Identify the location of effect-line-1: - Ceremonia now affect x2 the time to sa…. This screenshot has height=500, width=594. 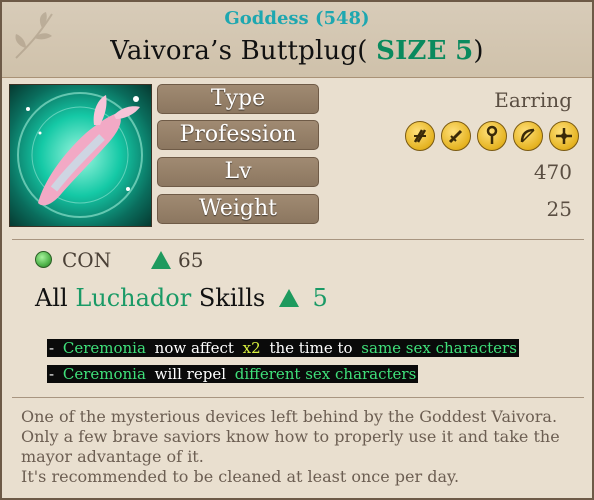
(283, 348).